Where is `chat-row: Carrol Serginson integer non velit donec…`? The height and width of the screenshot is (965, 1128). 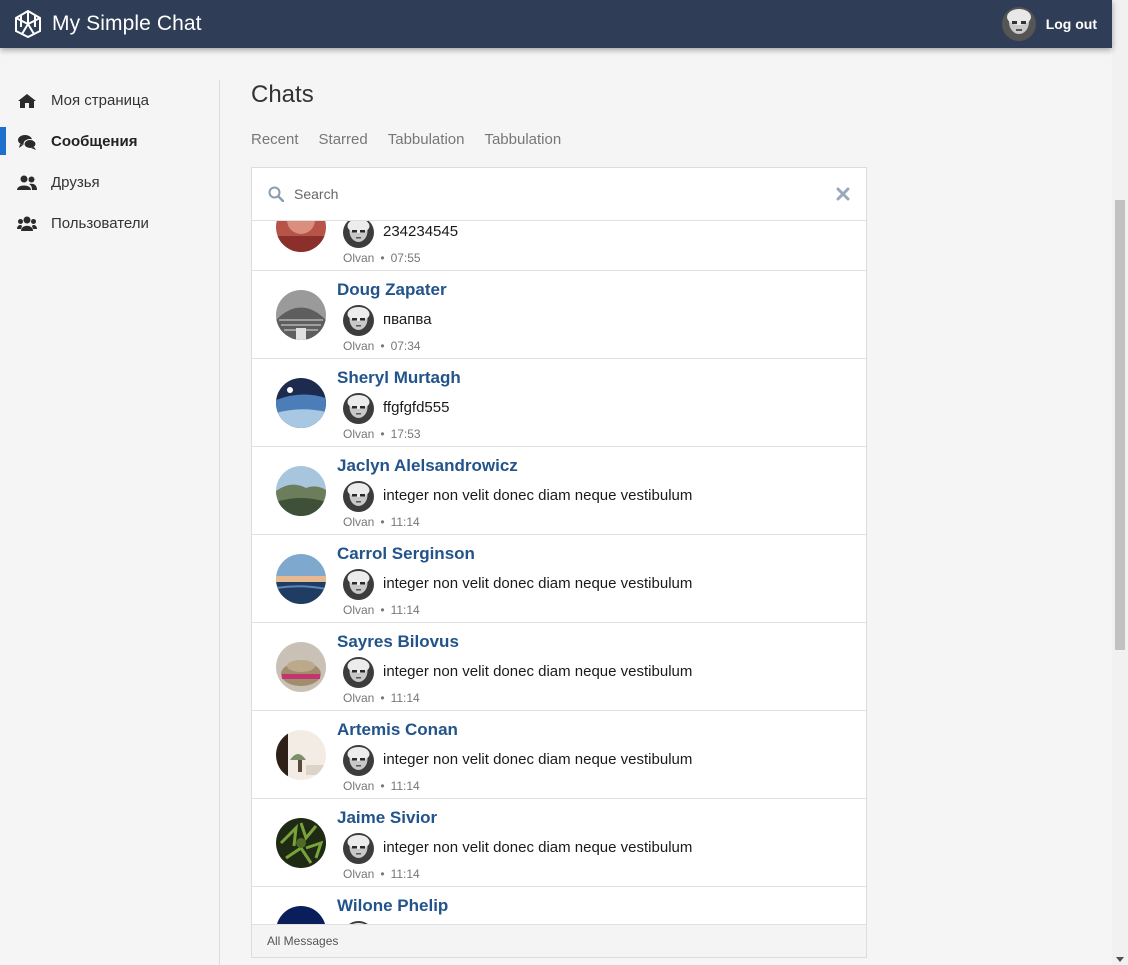
chat-row: Carrol Serginson integer non velit donec… is located at coordinates (559, 579).